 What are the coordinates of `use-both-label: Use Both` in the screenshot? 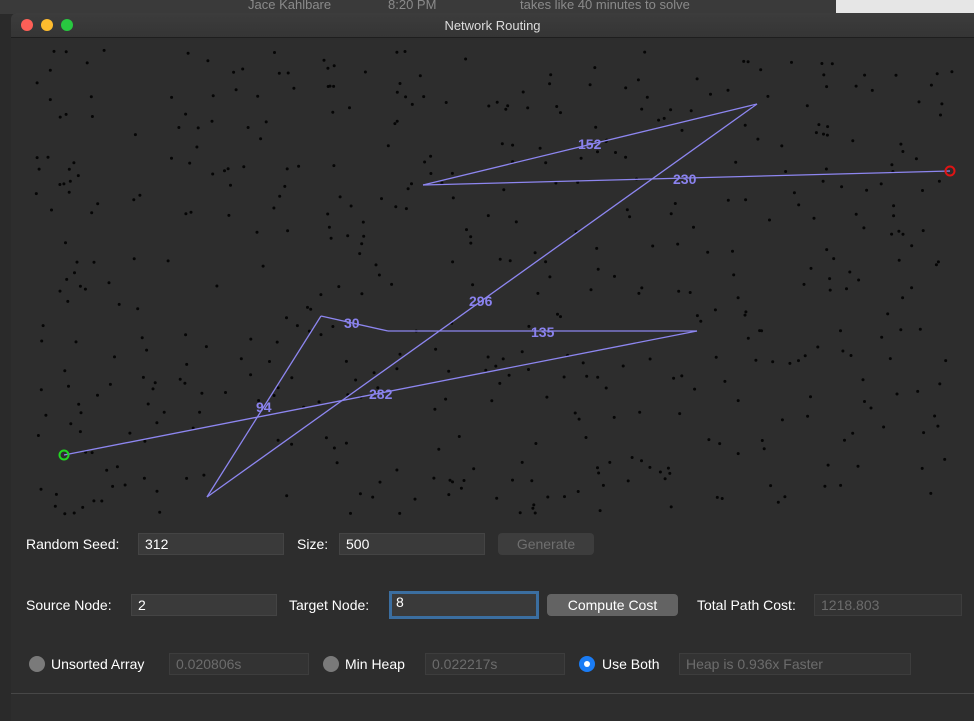 It's located at (631, 664).